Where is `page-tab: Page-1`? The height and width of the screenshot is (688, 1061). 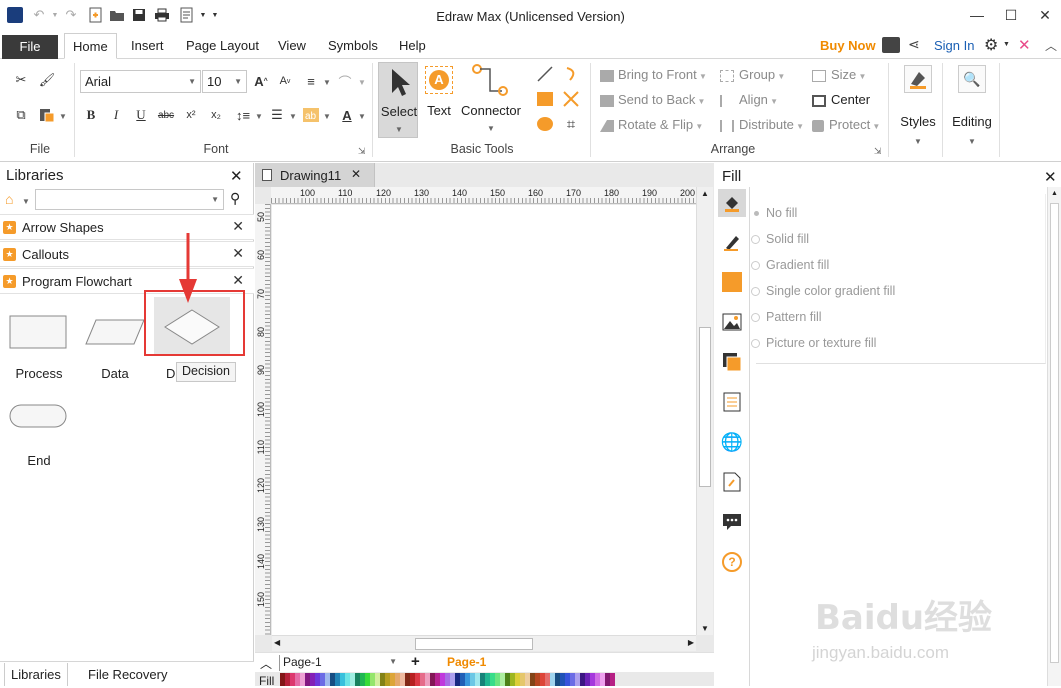 page-tab: Page-1 is located at coordinates (466, 662).